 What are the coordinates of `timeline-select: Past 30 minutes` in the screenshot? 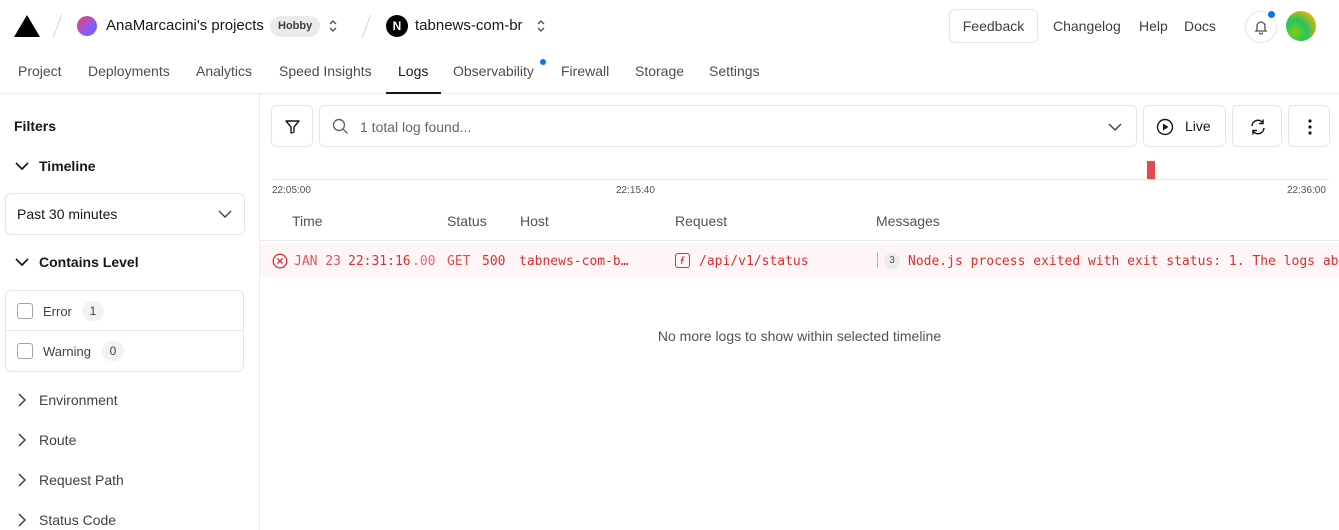 It's located at (125, 214).